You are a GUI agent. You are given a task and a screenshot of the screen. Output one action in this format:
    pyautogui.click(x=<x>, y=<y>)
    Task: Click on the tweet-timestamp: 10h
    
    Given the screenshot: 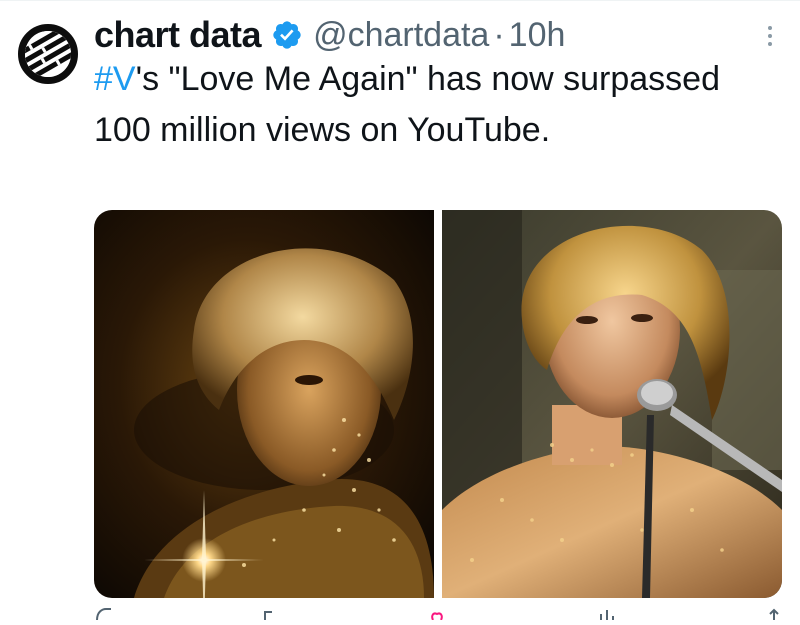 What is the action you would take?
    pyautogui.click(x=537, y=35)
    